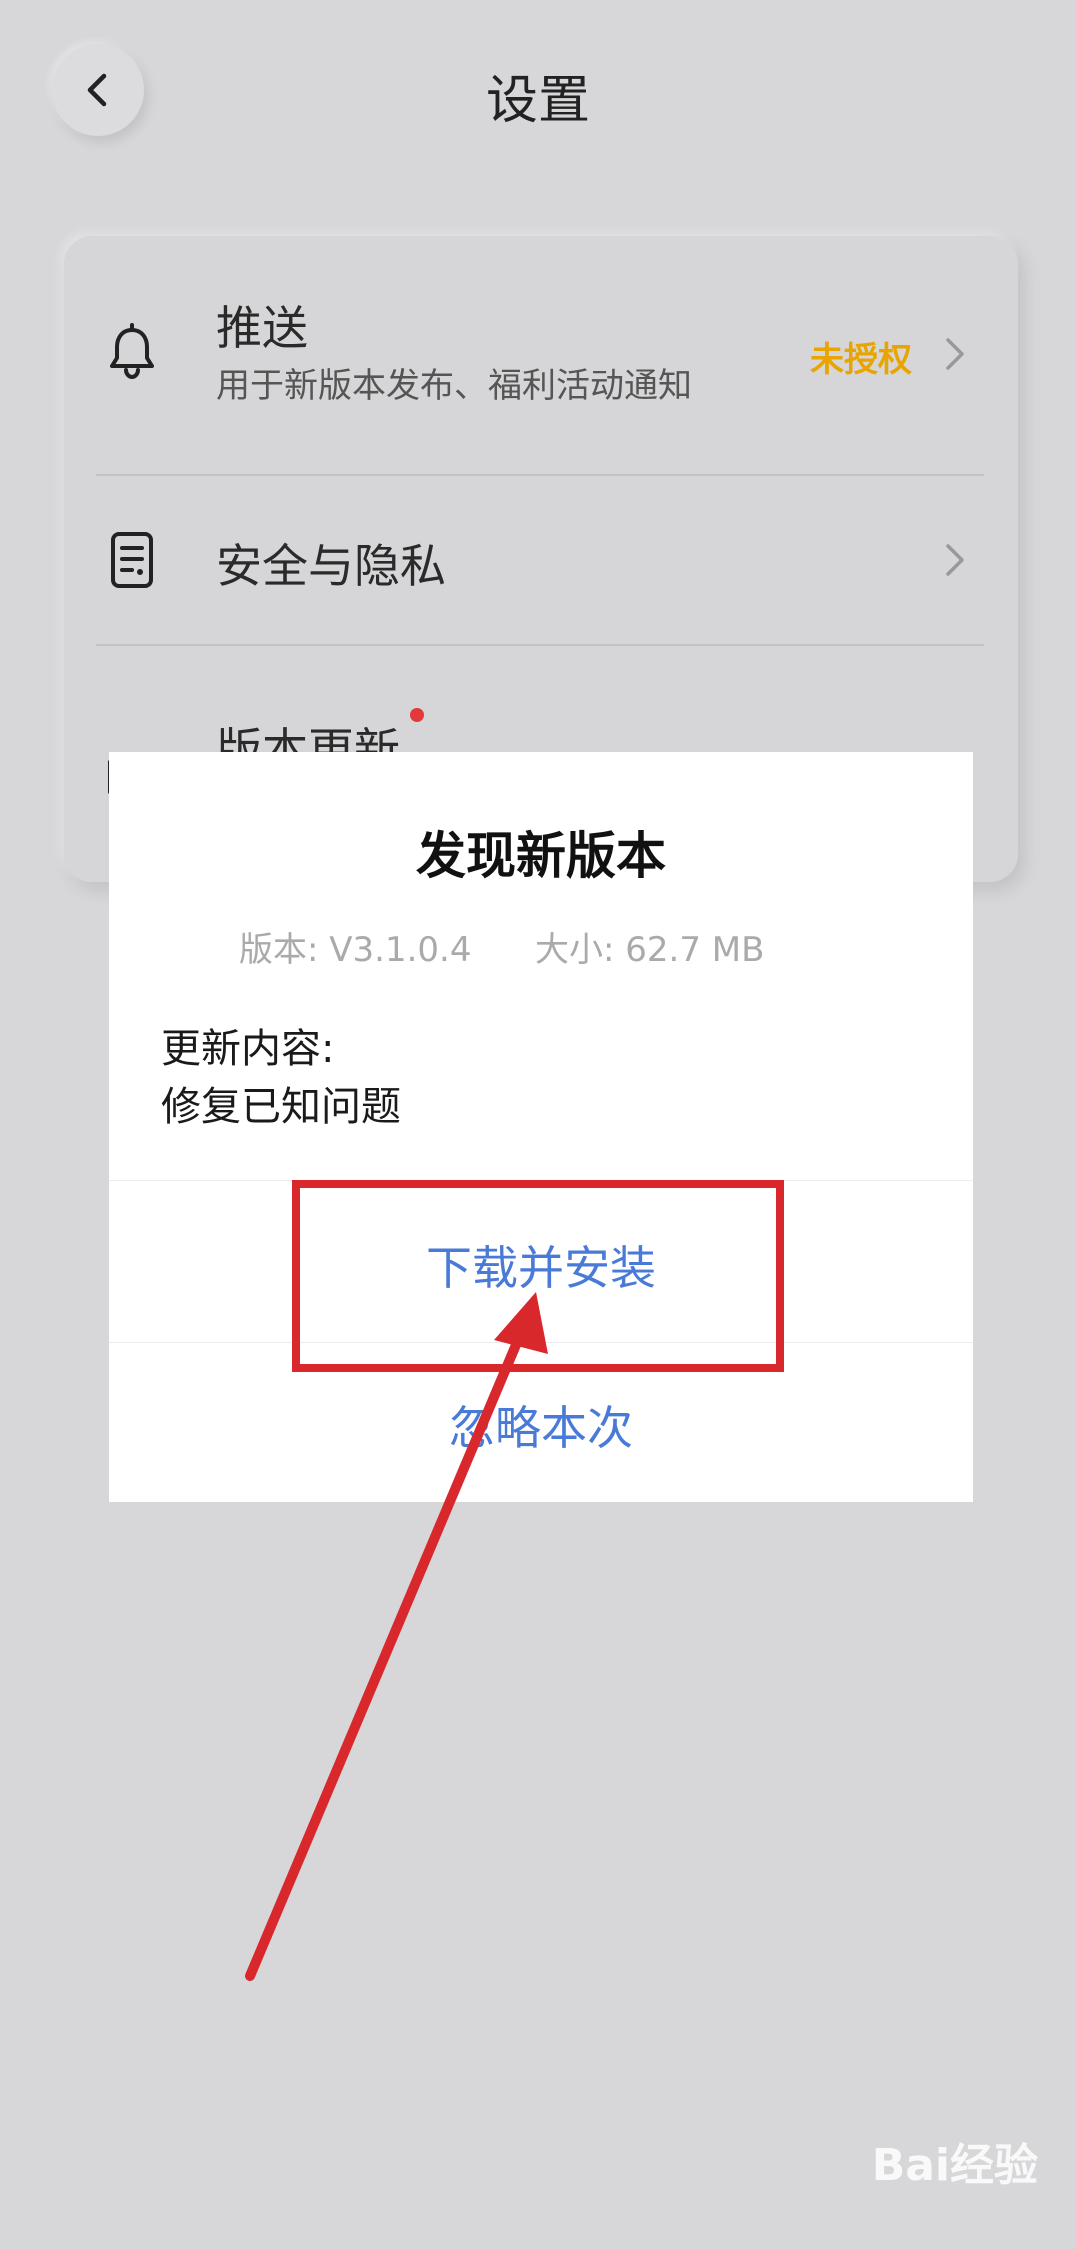 The width and height of the screenshot is (1076, 2249). What do you see at coordinates (331, 566) in the screenshot?
I see `settings-item-title: 安全与隐私` at bounding box center [331, 566].